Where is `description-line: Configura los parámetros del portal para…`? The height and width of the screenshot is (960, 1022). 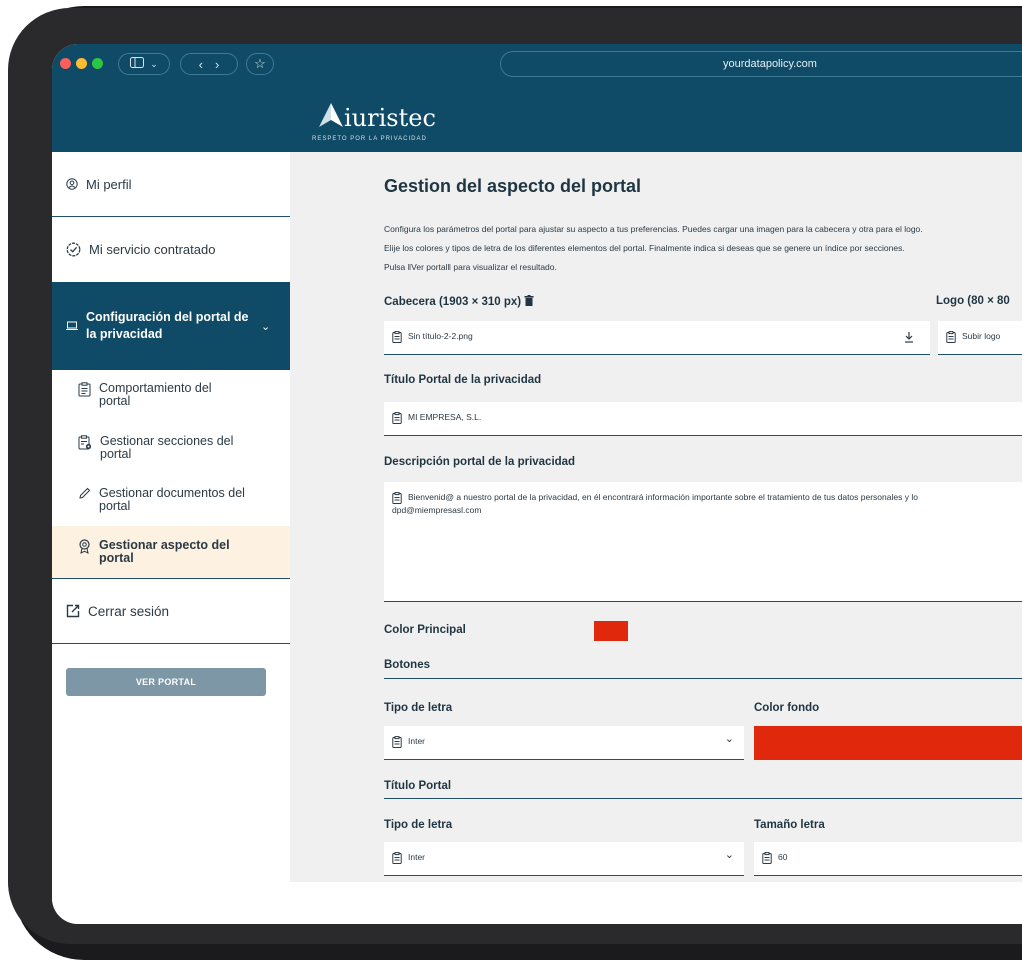
description-line: Configura los parámetros del portal para… is located at coordinates (653, 229).